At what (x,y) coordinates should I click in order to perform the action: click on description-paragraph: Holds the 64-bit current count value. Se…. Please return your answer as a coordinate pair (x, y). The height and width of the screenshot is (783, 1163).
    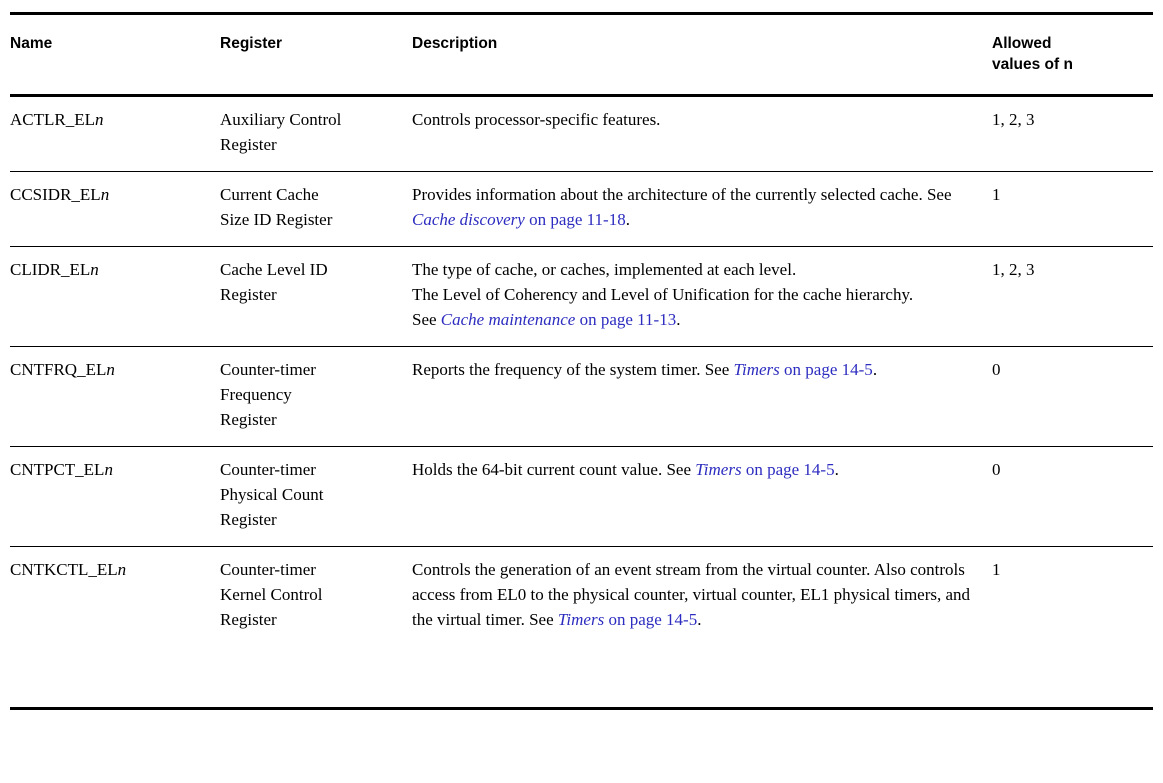
    Looking at the image, I should click on (696, 470).